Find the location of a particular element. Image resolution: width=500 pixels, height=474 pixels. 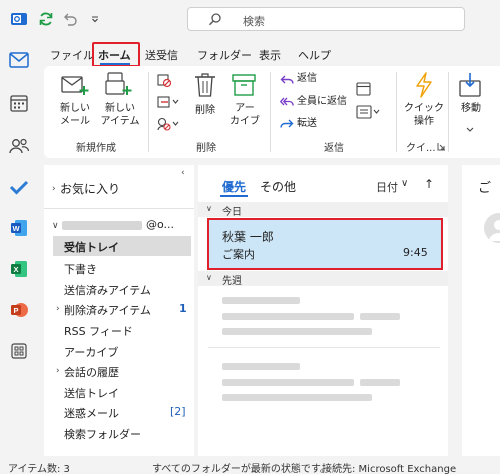

reply-icon is located at coordinates (287, 81).